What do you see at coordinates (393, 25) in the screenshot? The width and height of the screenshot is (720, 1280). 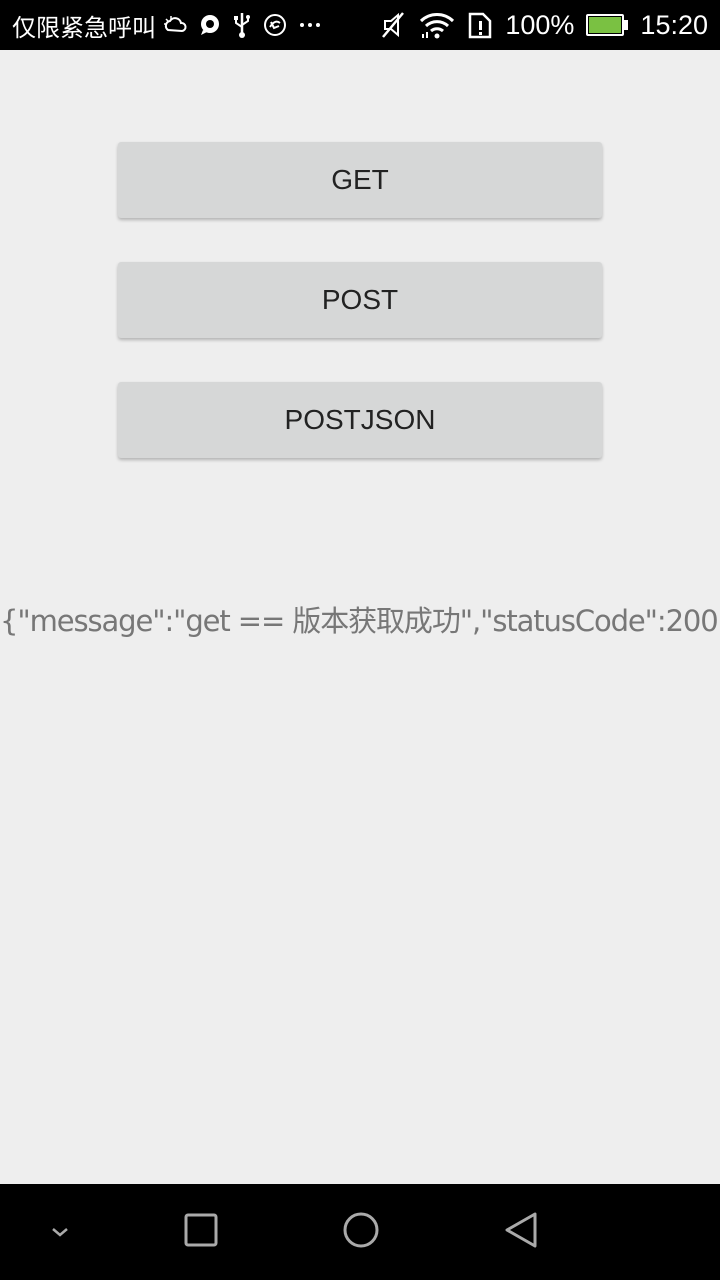 I see `mute-icon` at bounding box center [393, 25].